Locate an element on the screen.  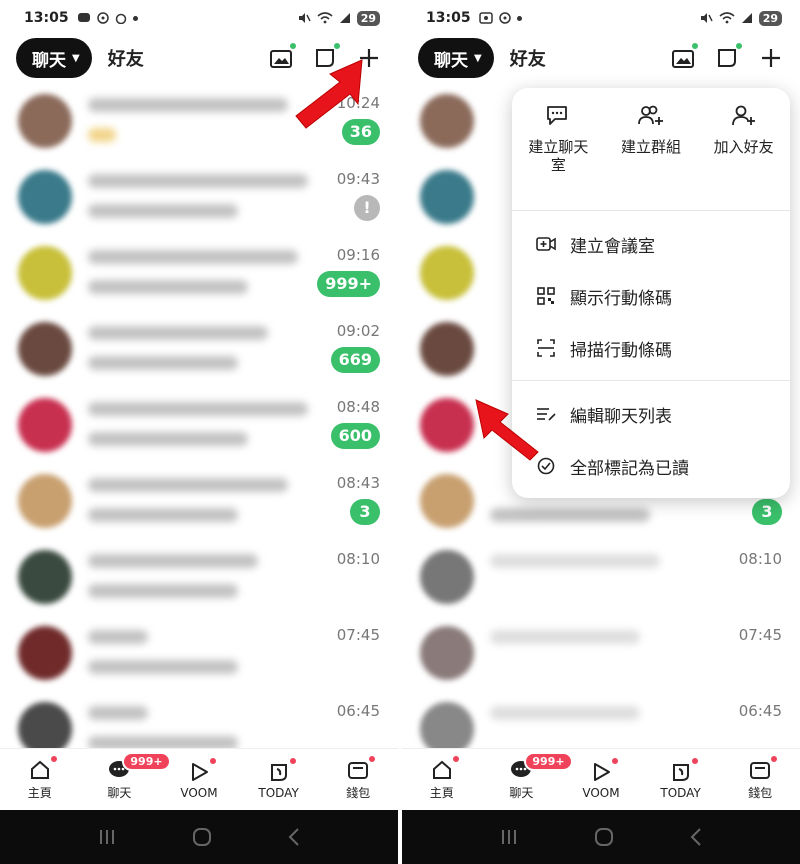
header: 聊天 ▼ 好友 is located at coordinates (601, 58).